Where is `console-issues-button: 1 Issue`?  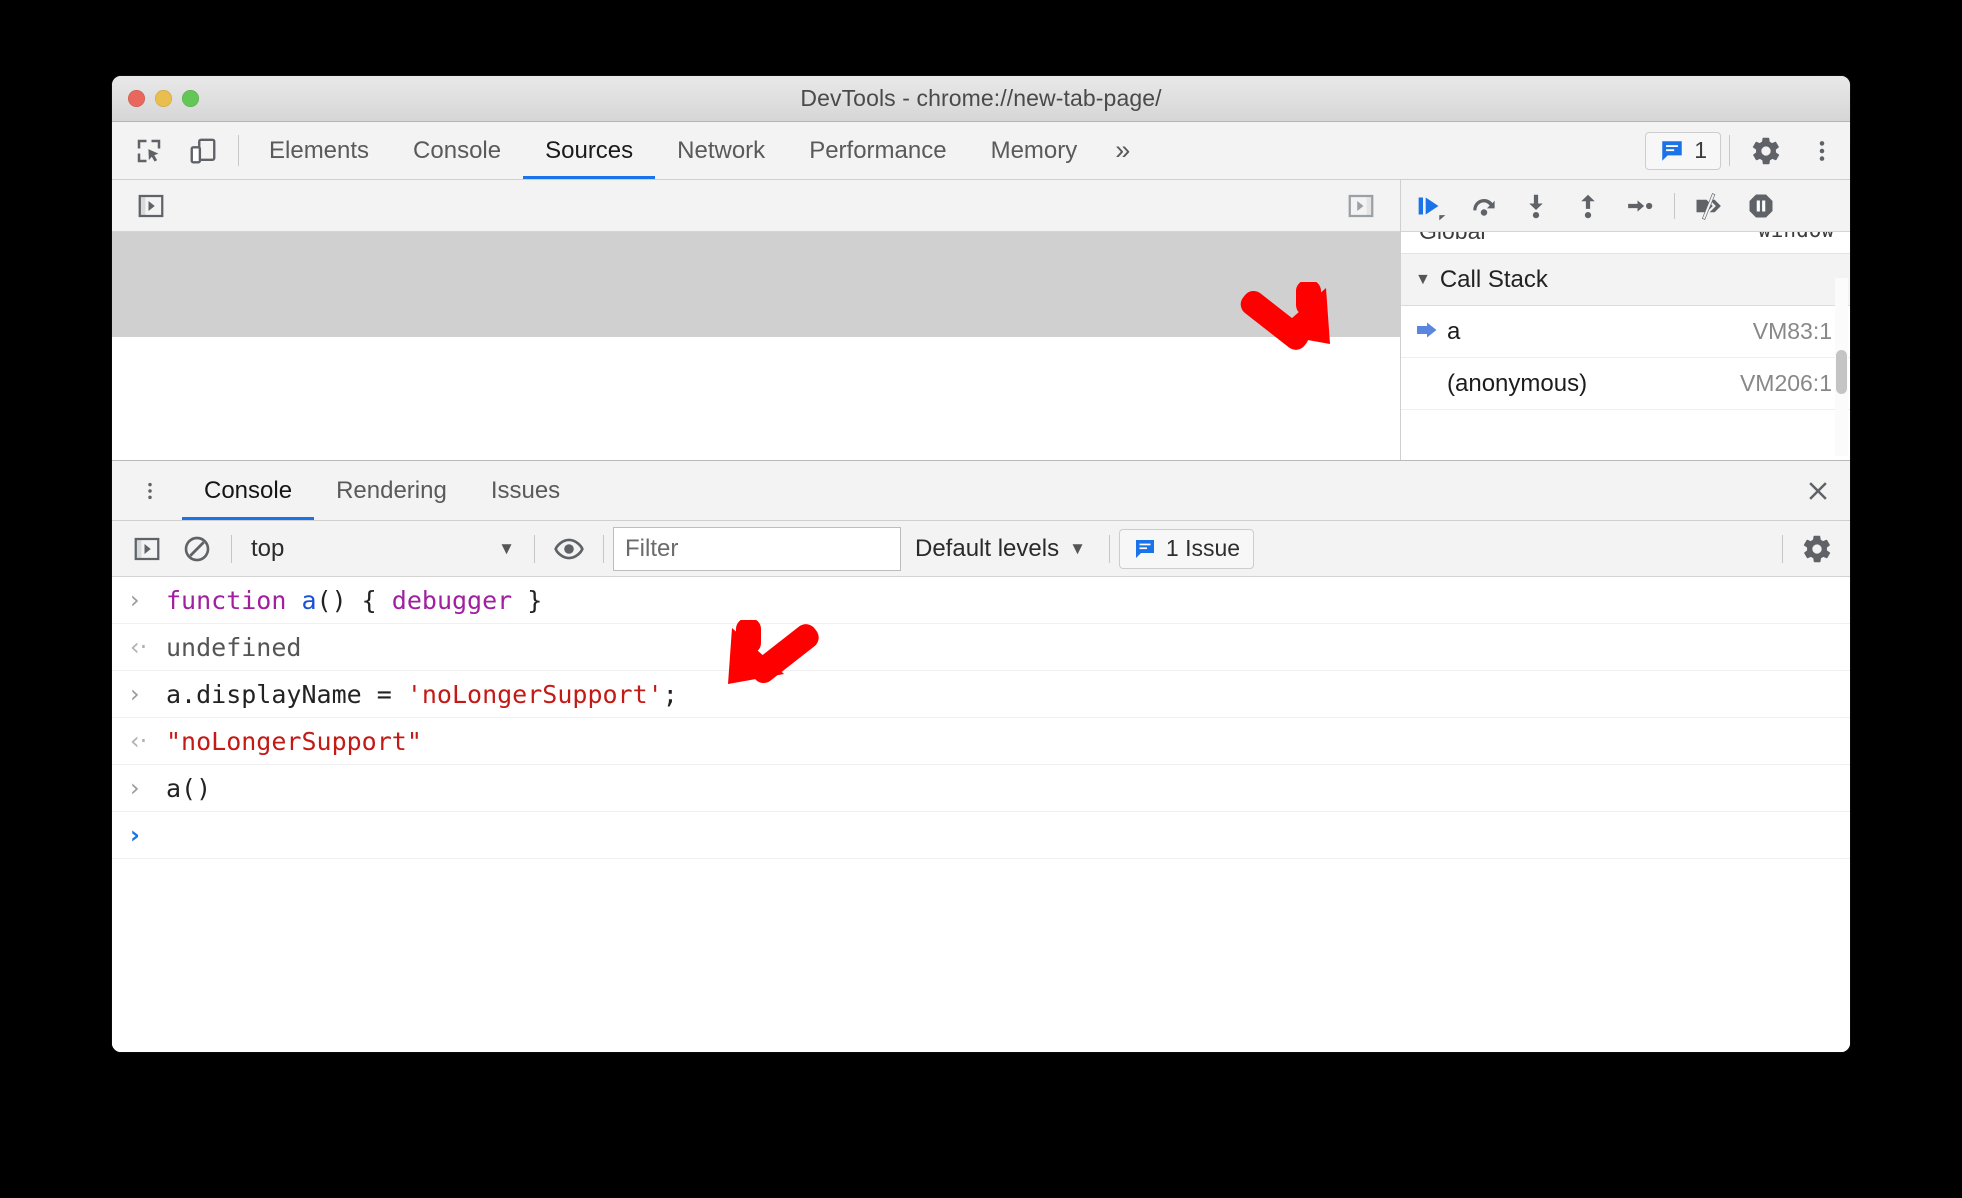 console-issues-button: 1 Issue is located at coordinates (1186, 548).